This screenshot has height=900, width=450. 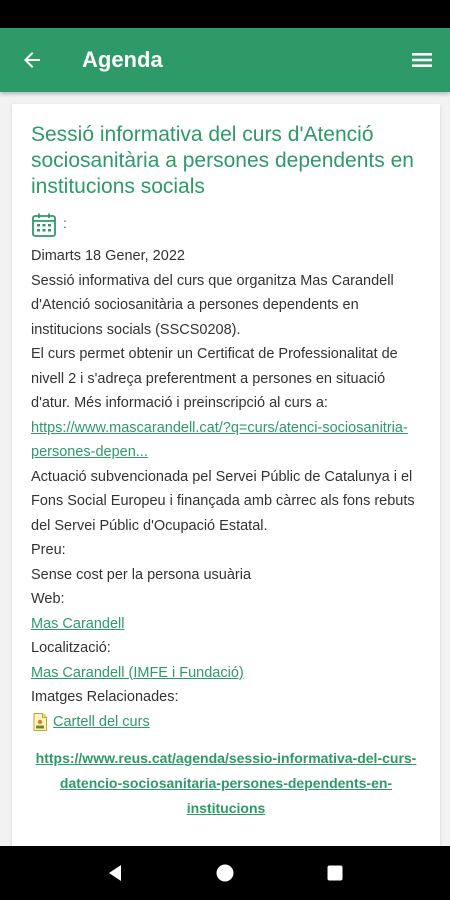 I want to click on menu-button, so click(x=422, y=60).